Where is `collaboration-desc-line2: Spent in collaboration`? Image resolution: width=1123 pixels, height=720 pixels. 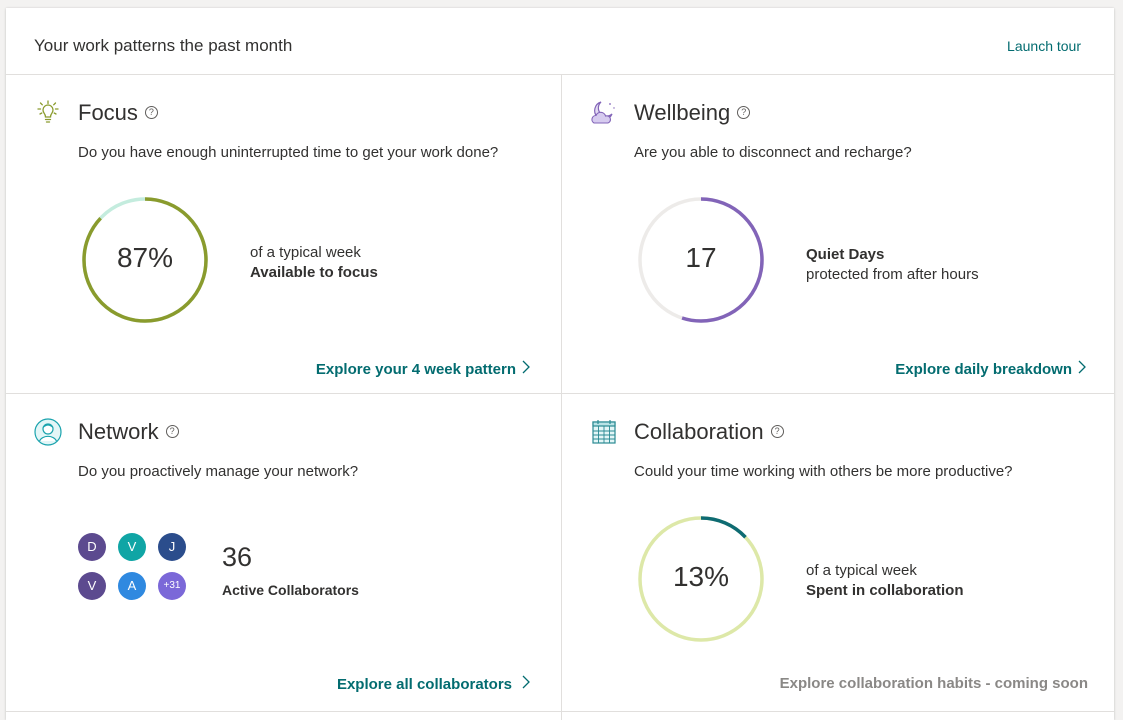 collaboration-desc-line2: Spent in collaboration is located at coordinates (885, 590).